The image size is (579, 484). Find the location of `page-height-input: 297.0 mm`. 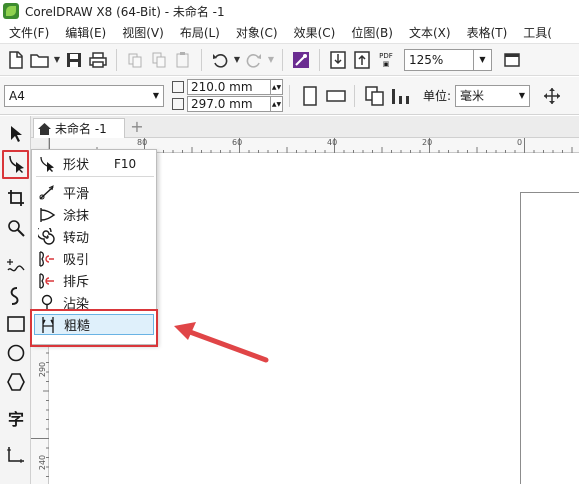

page-height-input: 297.0 mm is located at coordinates (229, 104).